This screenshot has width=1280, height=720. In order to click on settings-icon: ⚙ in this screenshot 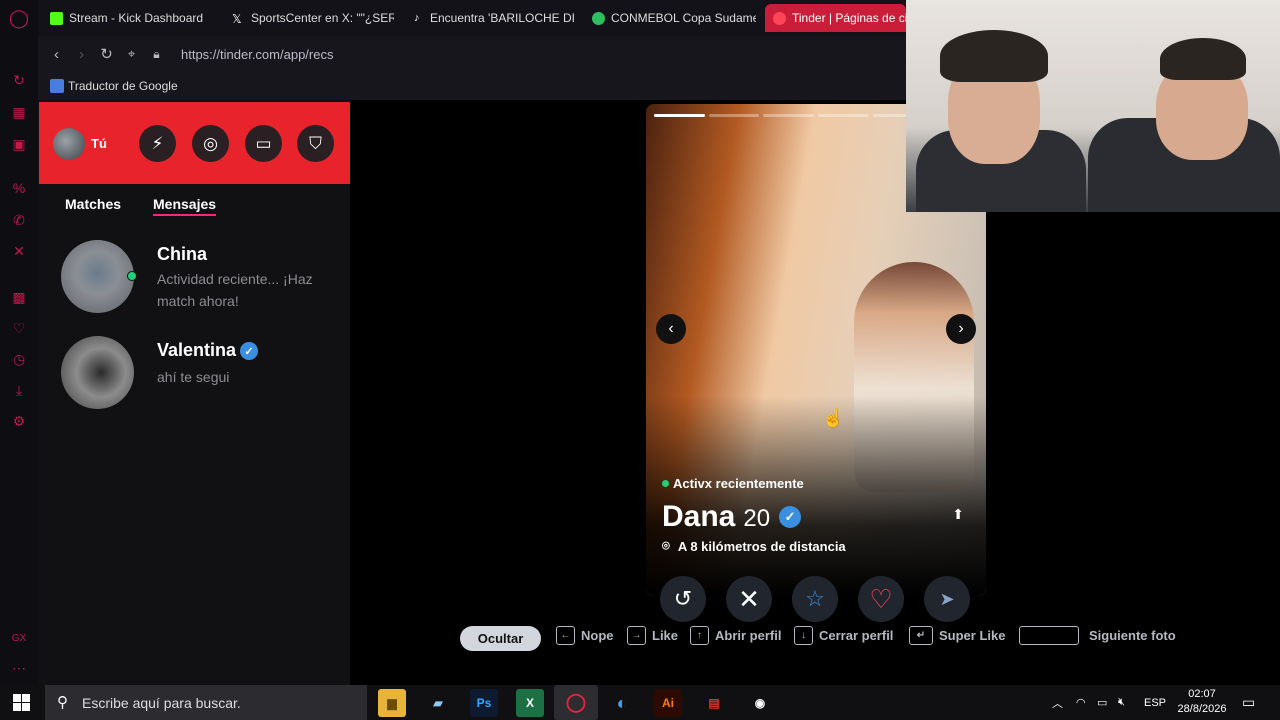, I will do `click(19, 421)`.